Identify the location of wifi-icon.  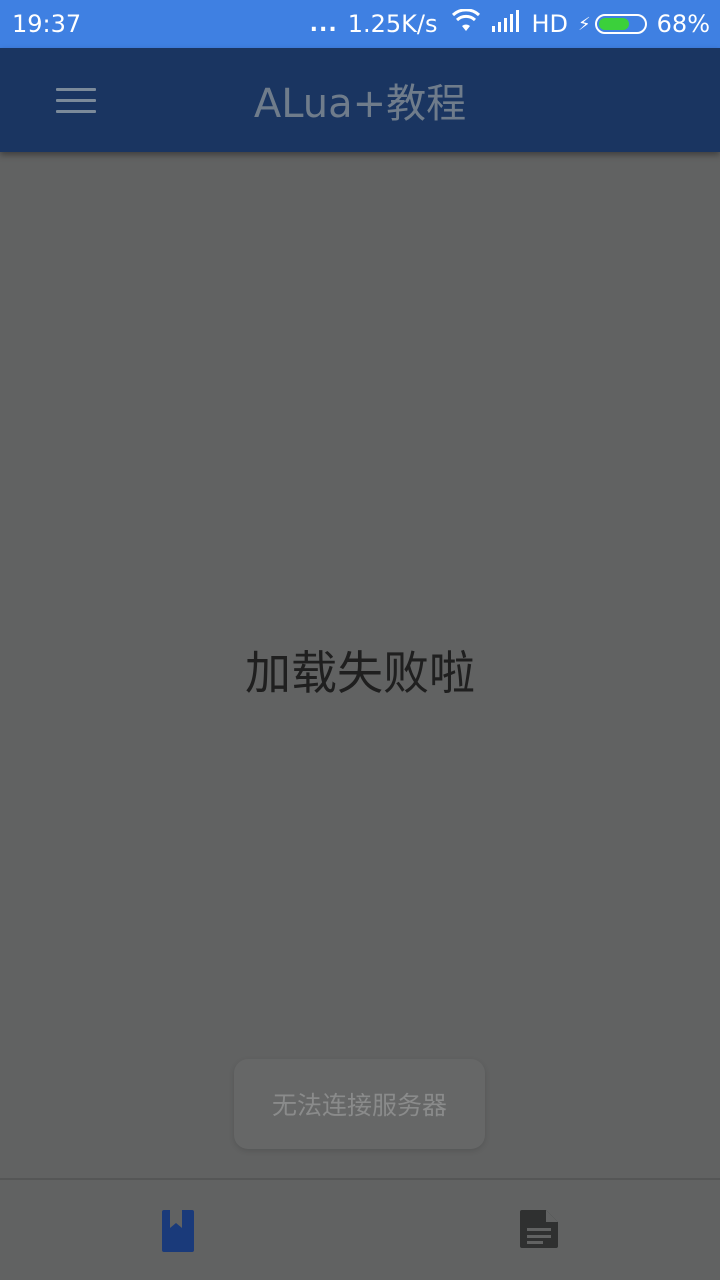
(466, 23).